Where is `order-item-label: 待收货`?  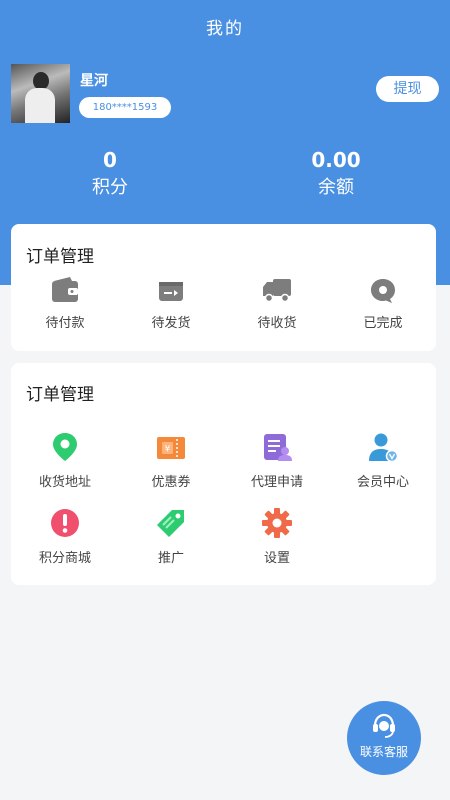
order-item-label: 待收货 is located at coordinates (277, 323).